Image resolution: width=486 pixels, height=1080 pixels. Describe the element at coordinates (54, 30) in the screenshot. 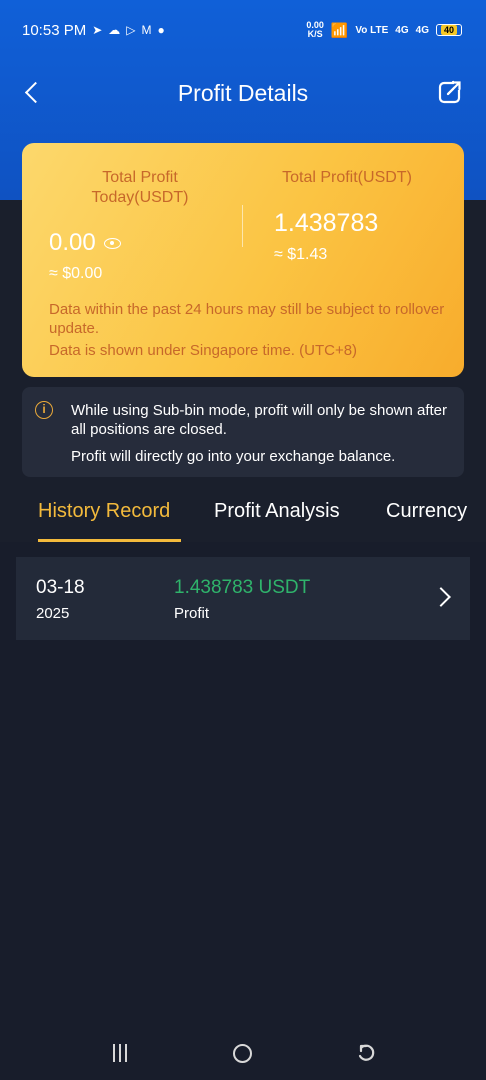

I see `status-time: 10:53 PM` at that location.